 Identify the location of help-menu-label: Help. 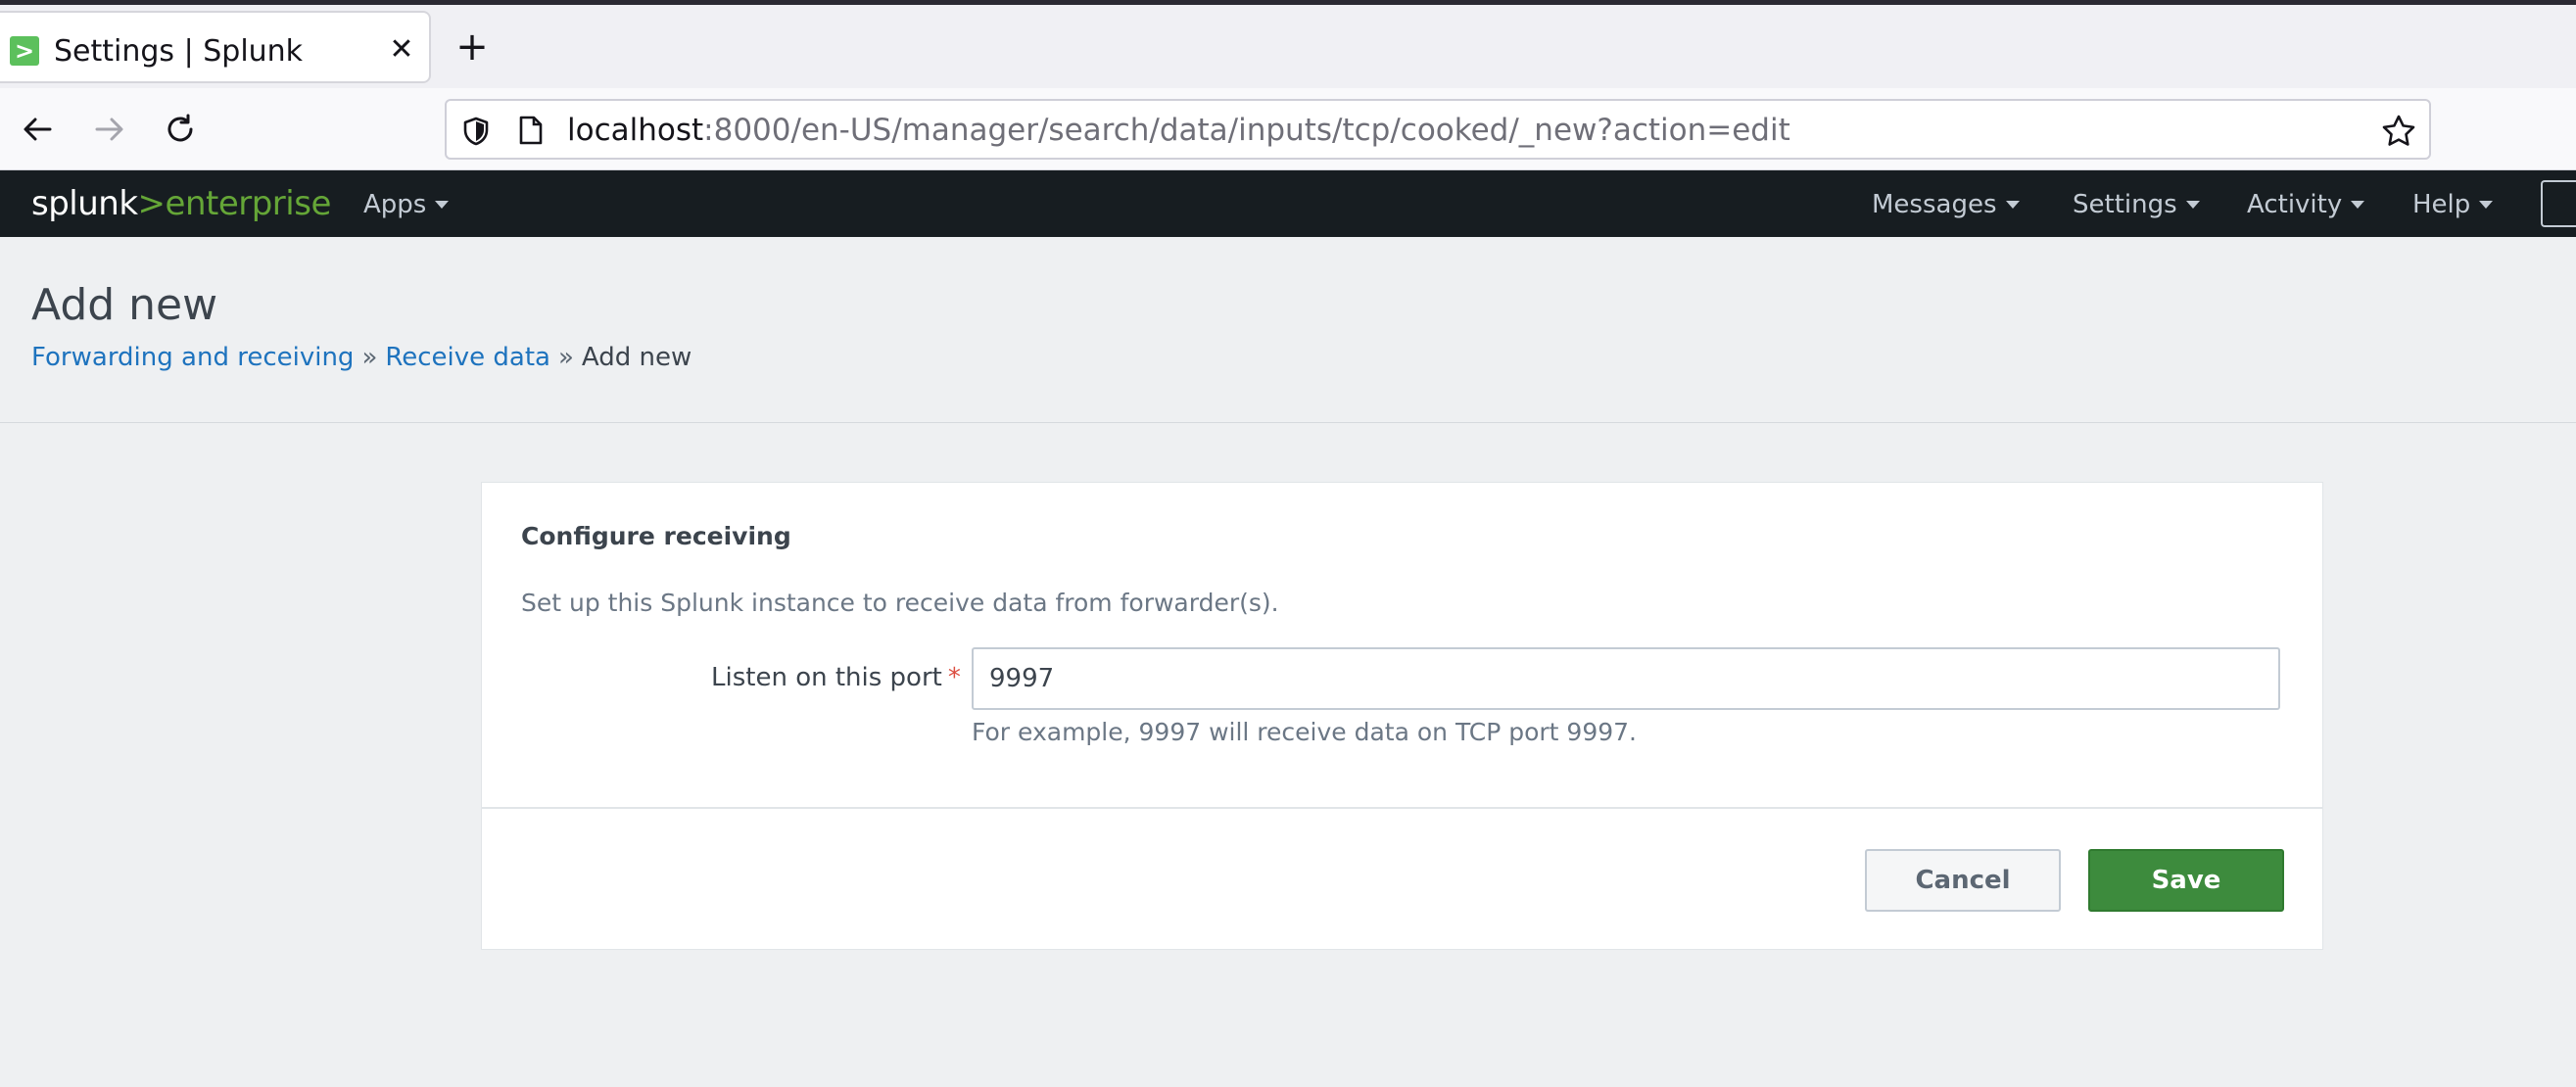
(2442, 204).